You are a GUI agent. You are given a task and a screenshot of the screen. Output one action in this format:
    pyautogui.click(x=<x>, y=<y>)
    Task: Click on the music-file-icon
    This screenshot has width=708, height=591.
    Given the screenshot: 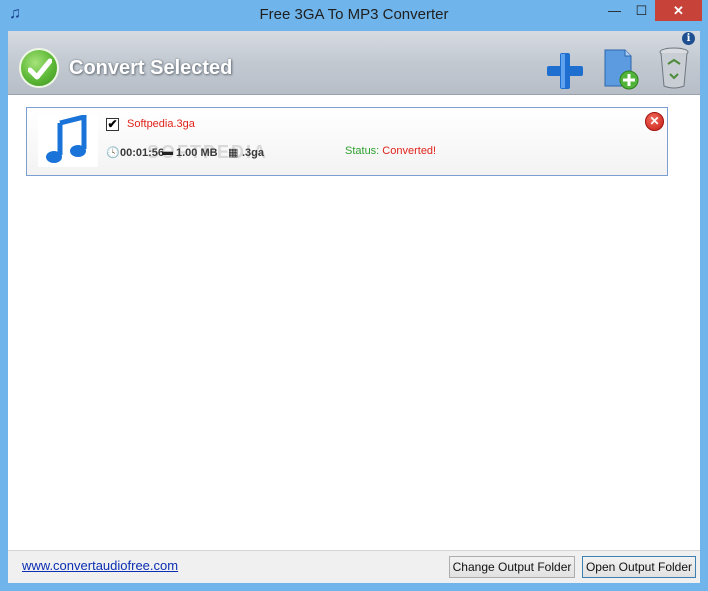 What is the action you would take?
    pyautogui.click(x=68, y=140)
    